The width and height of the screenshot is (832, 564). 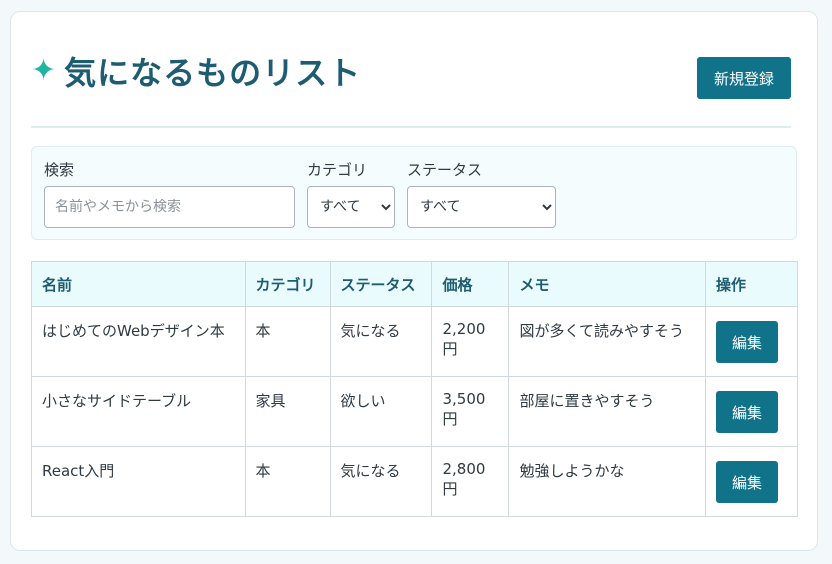 I want to click on column-header-price: 価格, so click(x=470, y=284).